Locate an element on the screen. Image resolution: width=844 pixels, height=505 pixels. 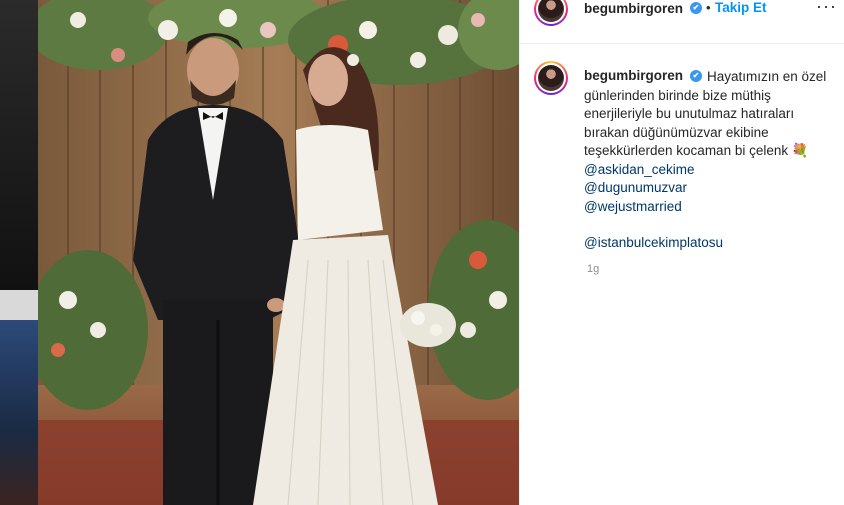
mention-link: @dugunumuzvar is located at coordinates (709, 188).